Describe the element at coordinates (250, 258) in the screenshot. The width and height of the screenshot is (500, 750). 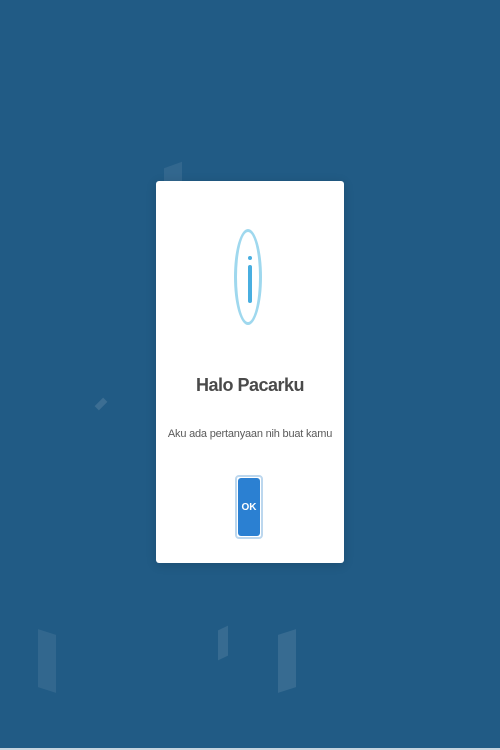
I see `info-icon-dot` at that location.